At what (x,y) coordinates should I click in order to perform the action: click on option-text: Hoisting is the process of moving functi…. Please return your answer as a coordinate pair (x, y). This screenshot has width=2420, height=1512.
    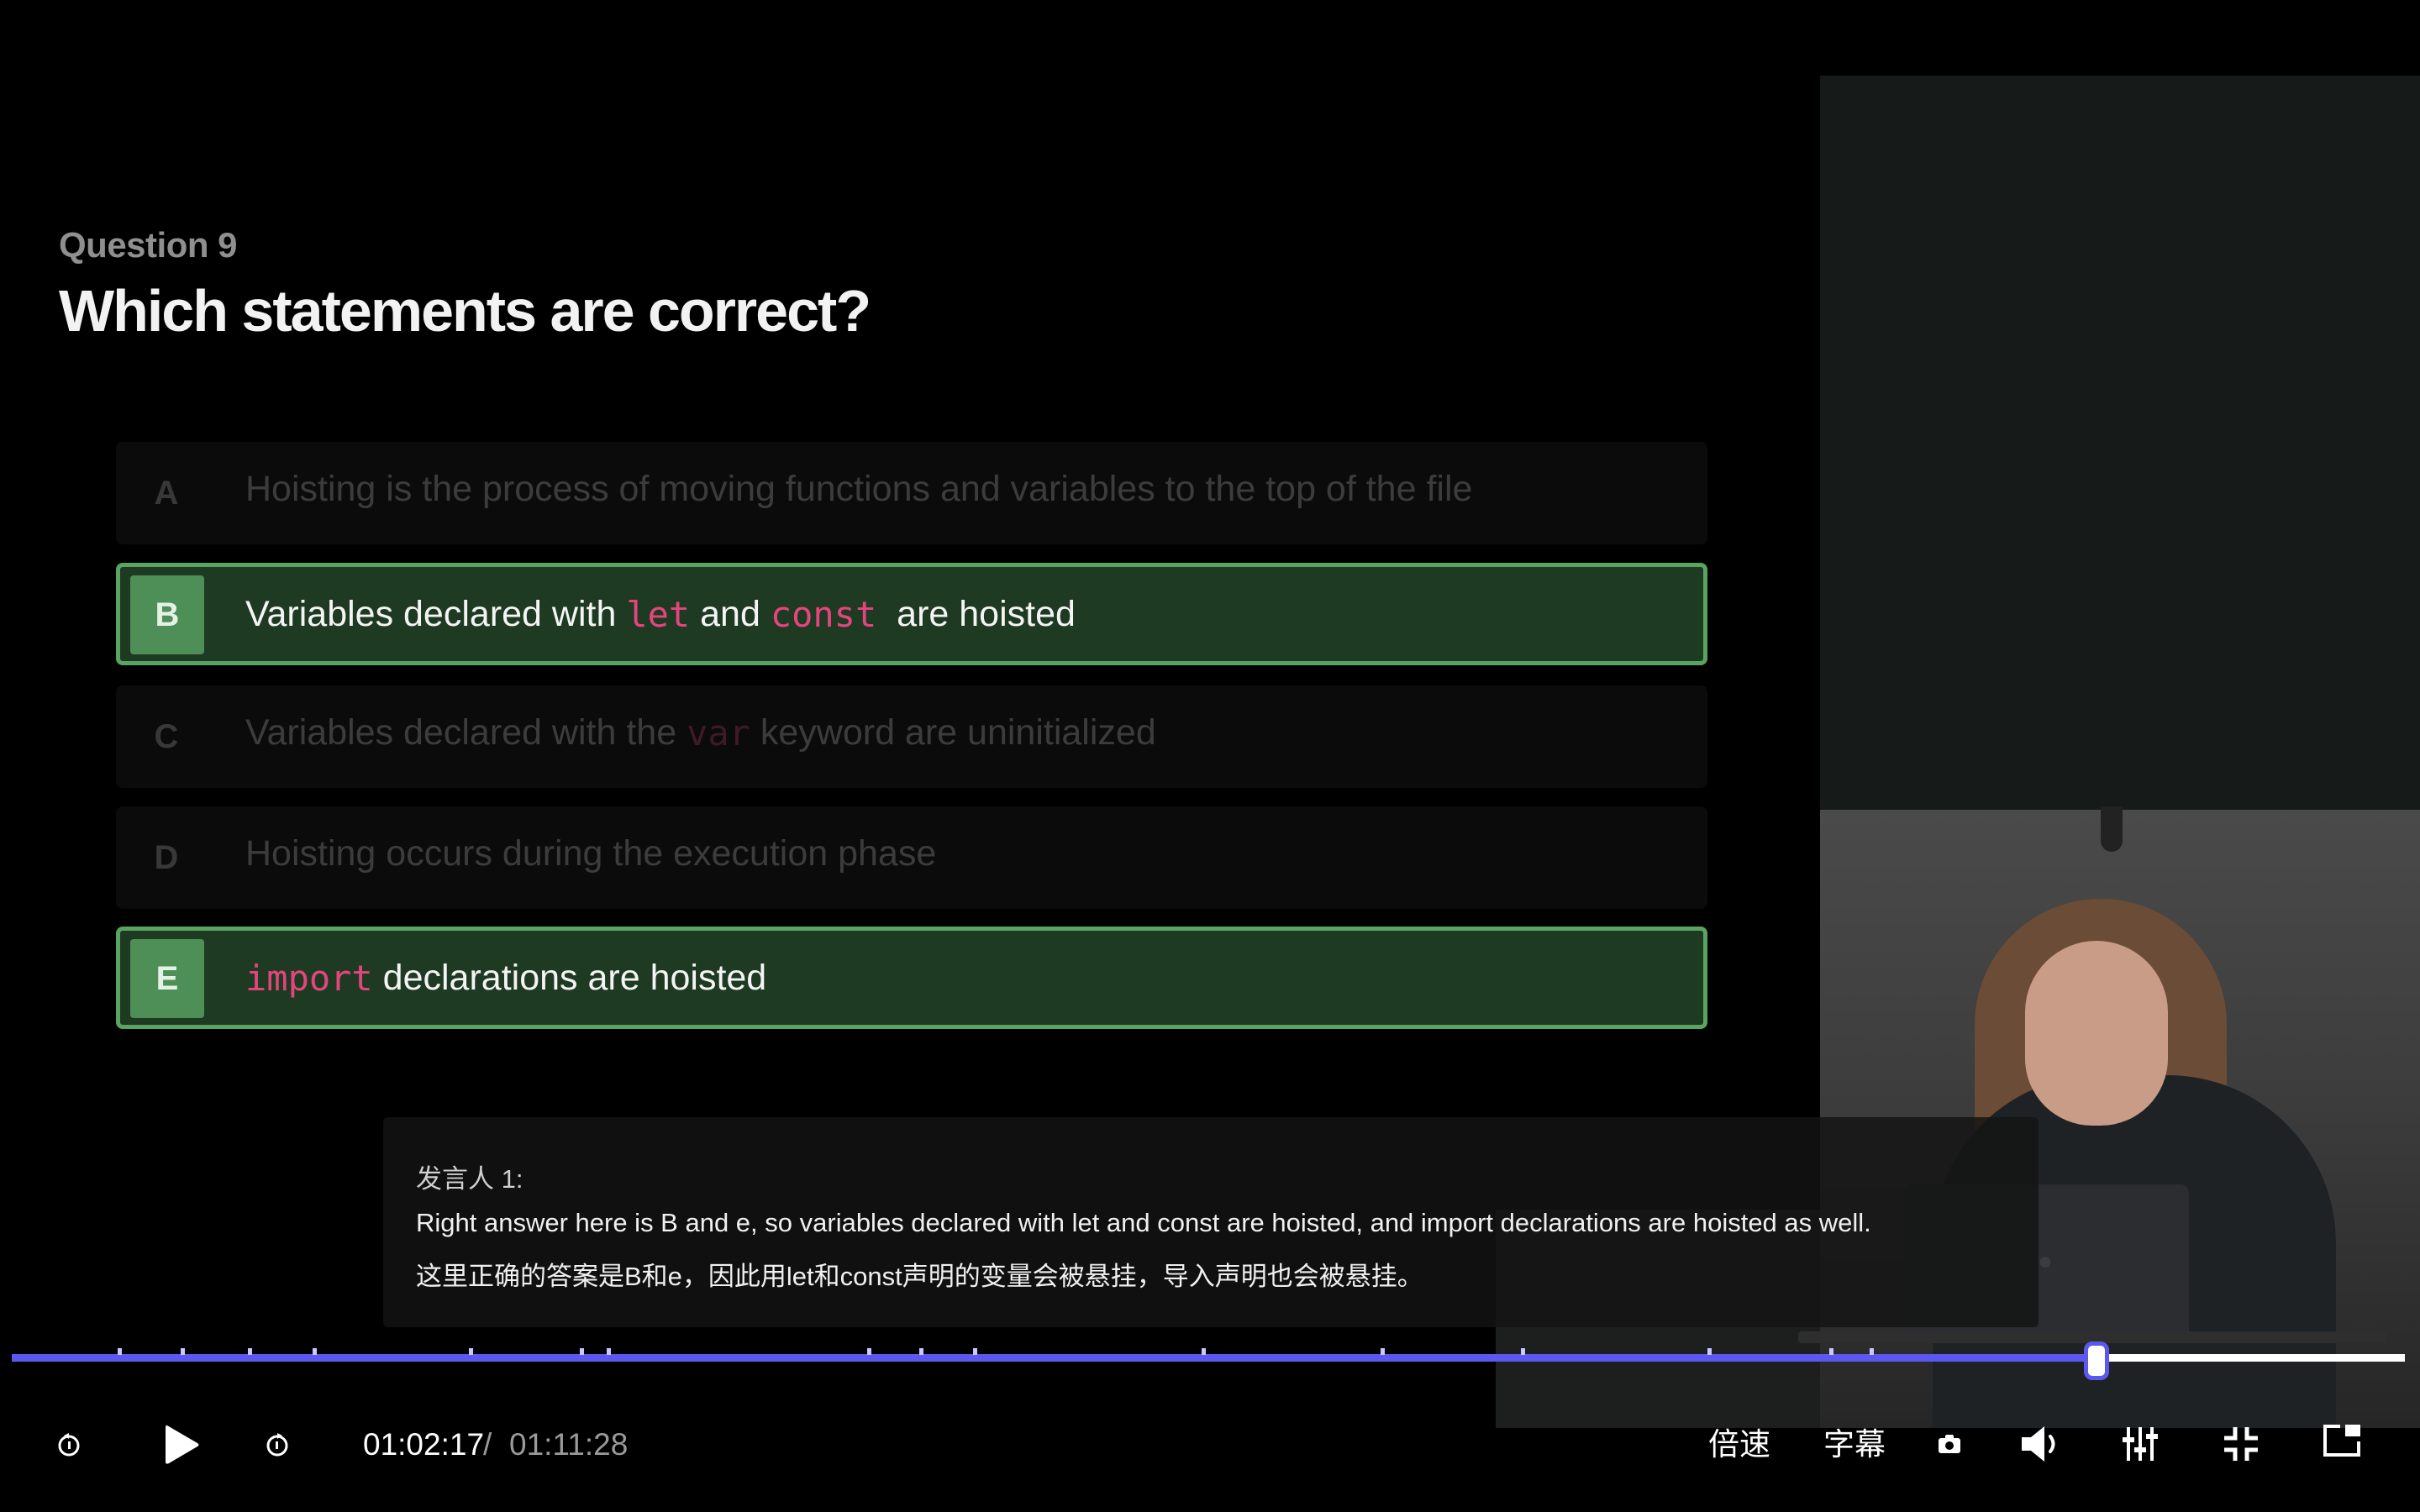
    Looking at the image, I should click on (859, 488).